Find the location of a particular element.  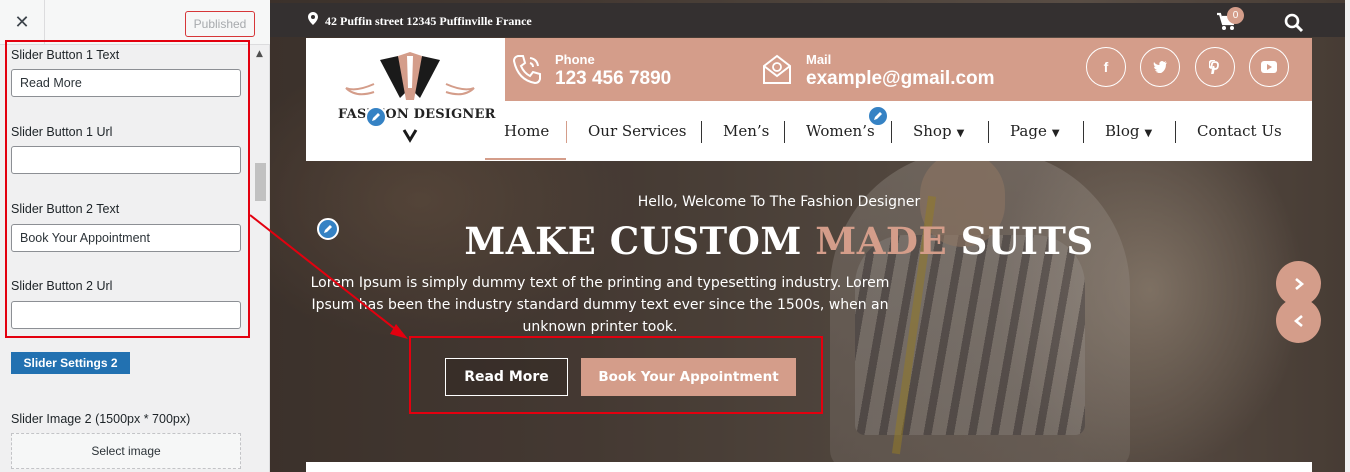

mail-label: Mail is located at coordinates (819, 59).